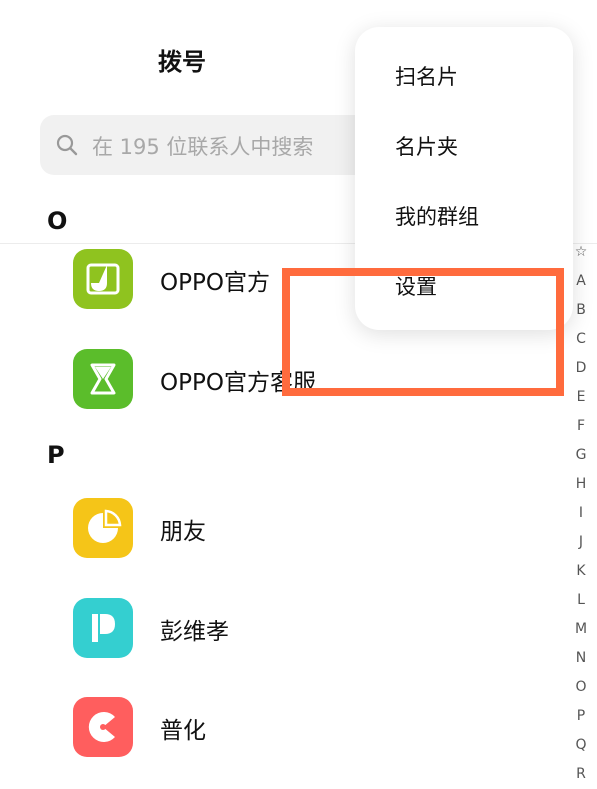 The height and width of the screenshot is (789, 597). Describe the element at coordinates (56, 455) in the screenshot. I see `section-header-p: P` at that location.